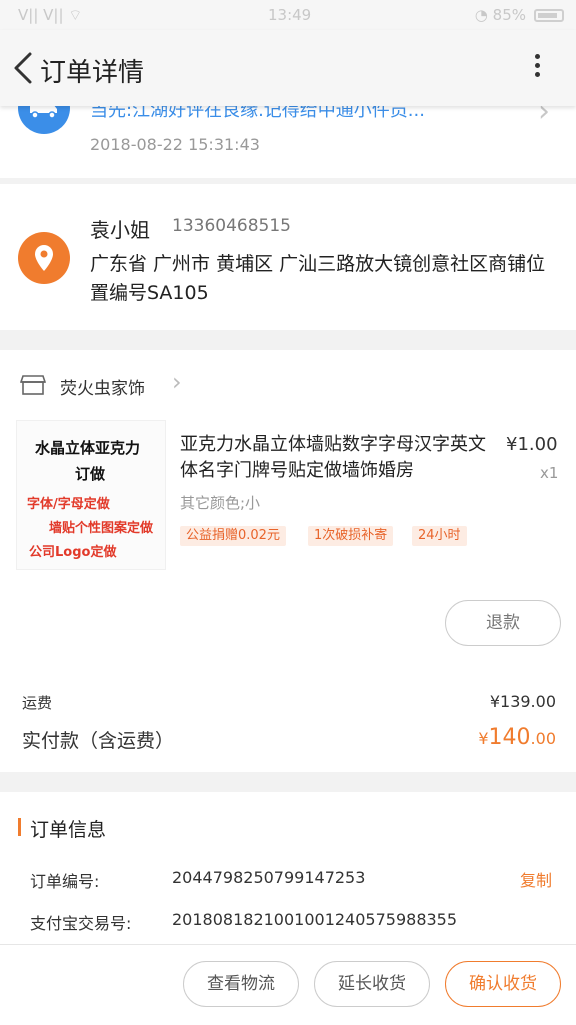 The height and width of the screenshot is (1025, 576). Describe the element at coordinates (532, 444) in the screenshot. I see `product-price: ¥1.00` at that location.